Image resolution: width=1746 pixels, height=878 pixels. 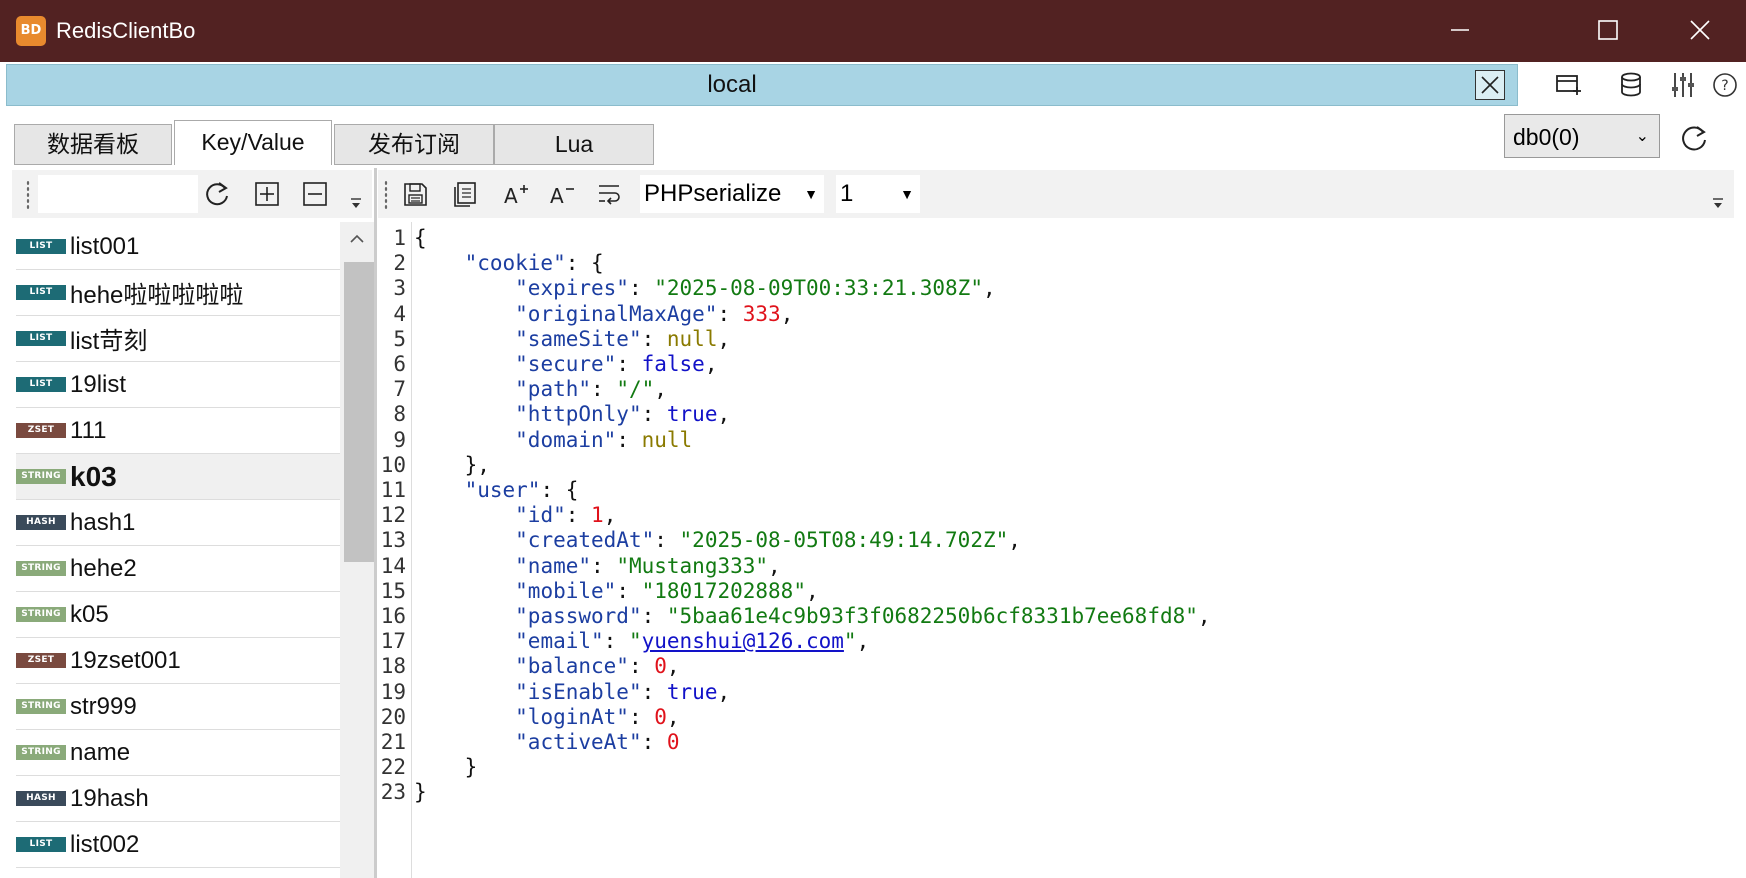 I want to click on key-name: str999, so click(x=103, y=706).